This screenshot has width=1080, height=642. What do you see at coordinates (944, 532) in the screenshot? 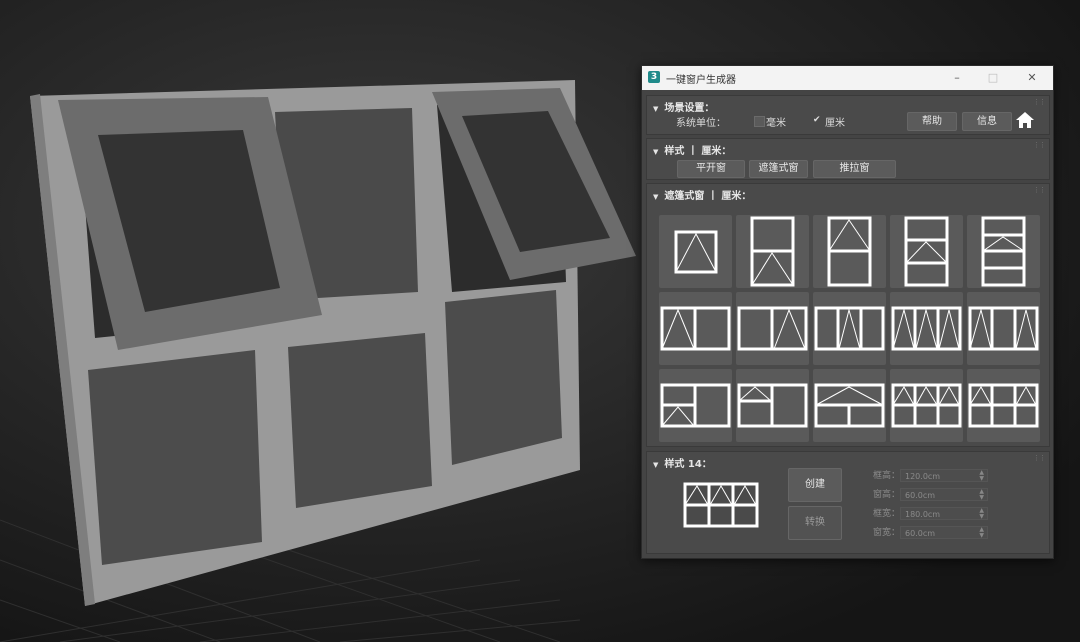
I see `window-width-field: 60.0cm ▲ ▼` at bounding box center [944, 532].